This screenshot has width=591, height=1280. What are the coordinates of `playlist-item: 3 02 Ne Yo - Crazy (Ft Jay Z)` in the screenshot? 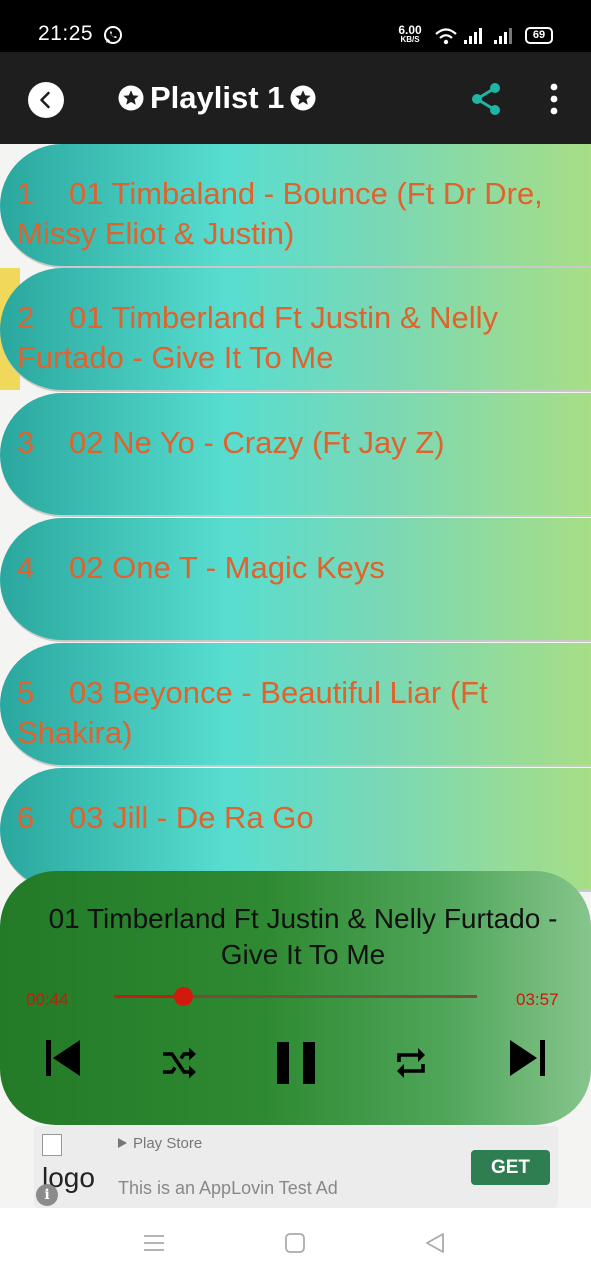 It's located at (295, 455).